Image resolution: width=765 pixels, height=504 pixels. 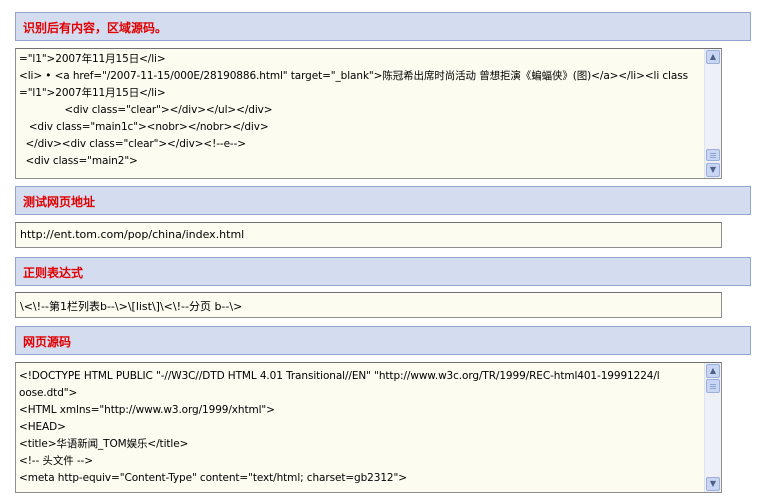 What do you see at coordinates (104, 444) in the screenshot?
I see `code-line: <title>华语新闻_TOM娱乐</title>` at bounding box center [104, 444].